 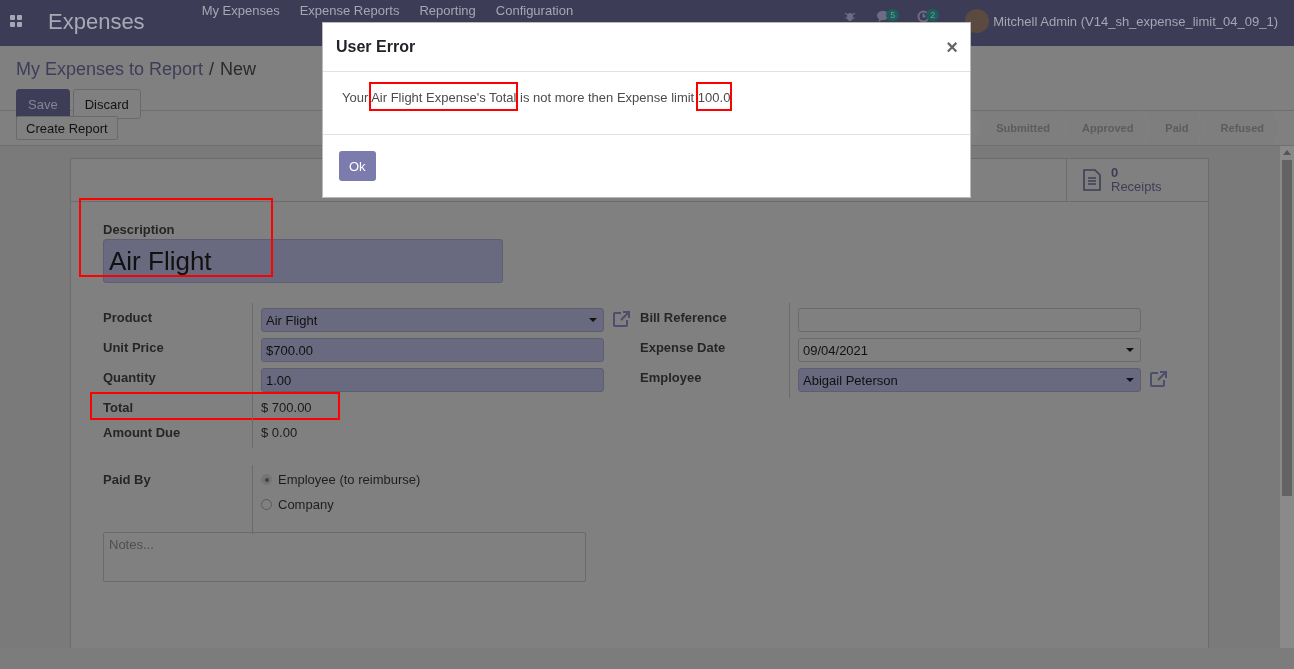 I want to click on ok-button: Ok, so click(x=357, y=166).